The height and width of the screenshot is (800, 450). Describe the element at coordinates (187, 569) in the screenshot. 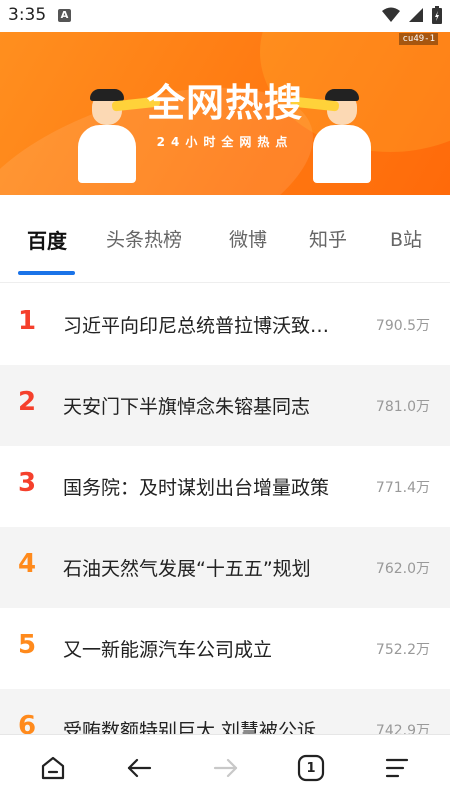

I see `item-title: 石油天然气发展“十五五”规划` at that location.